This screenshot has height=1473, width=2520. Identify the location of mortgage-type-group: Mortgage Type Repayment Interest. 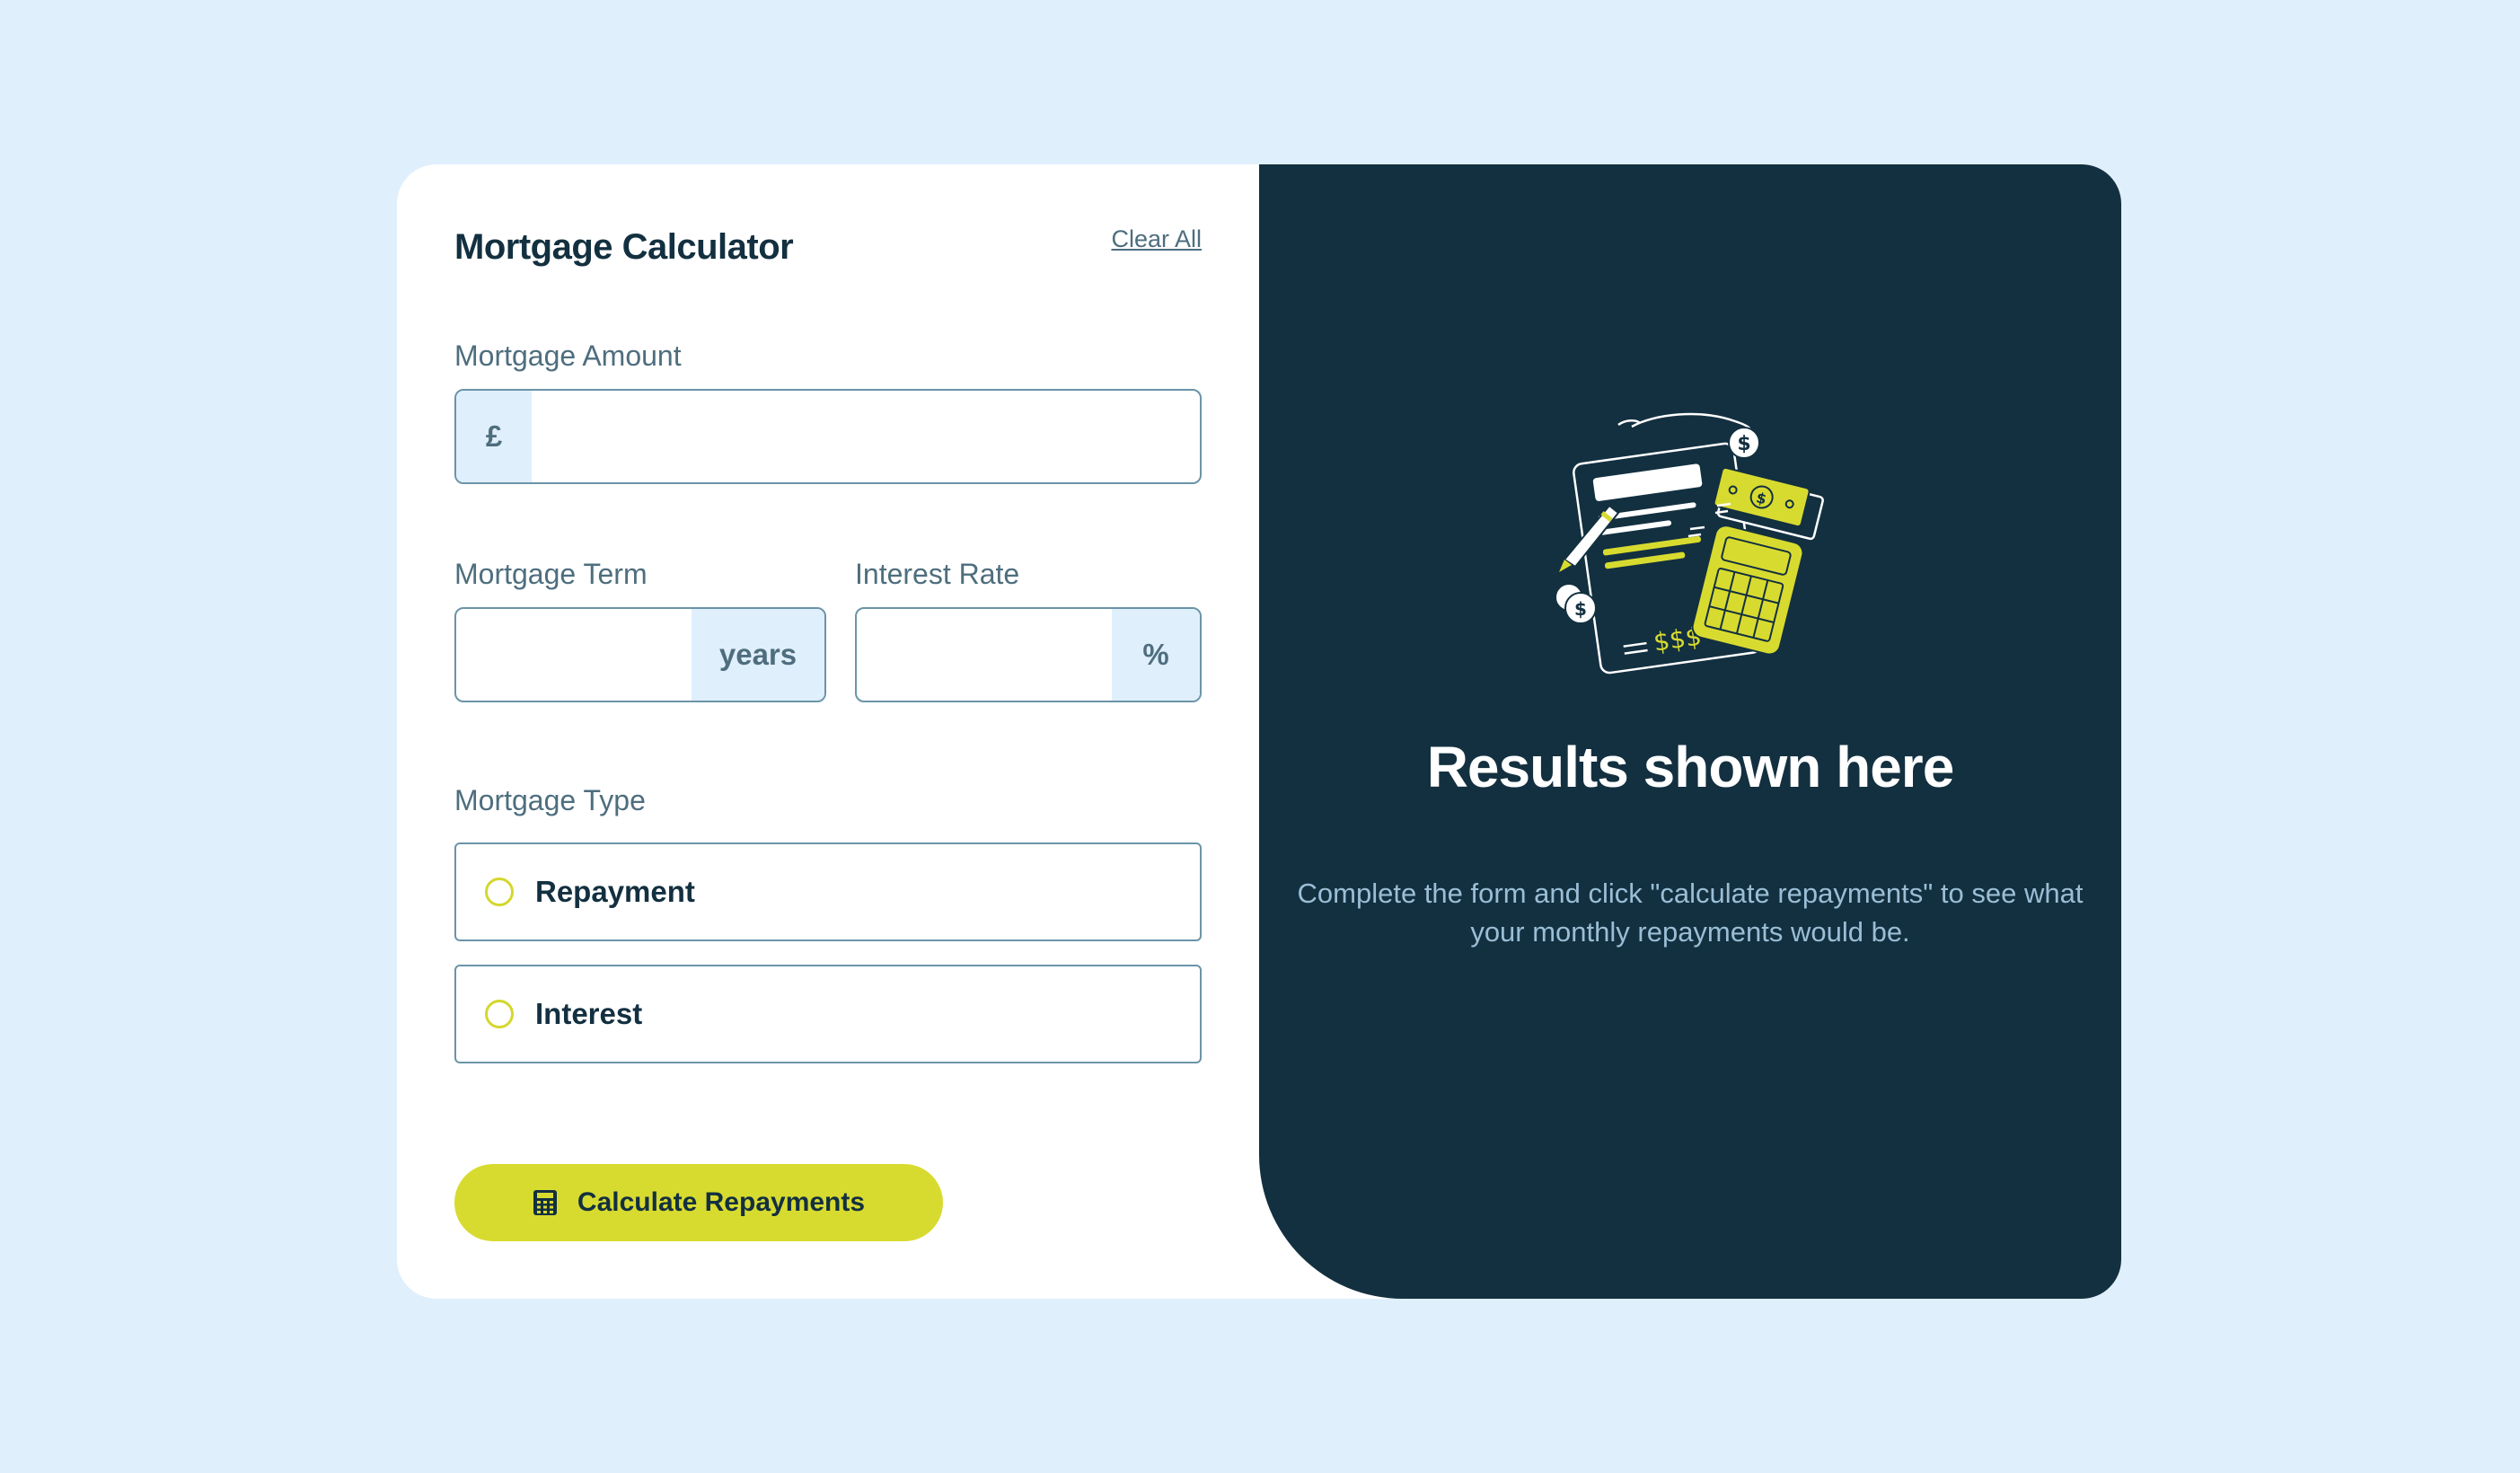
(828, 935).